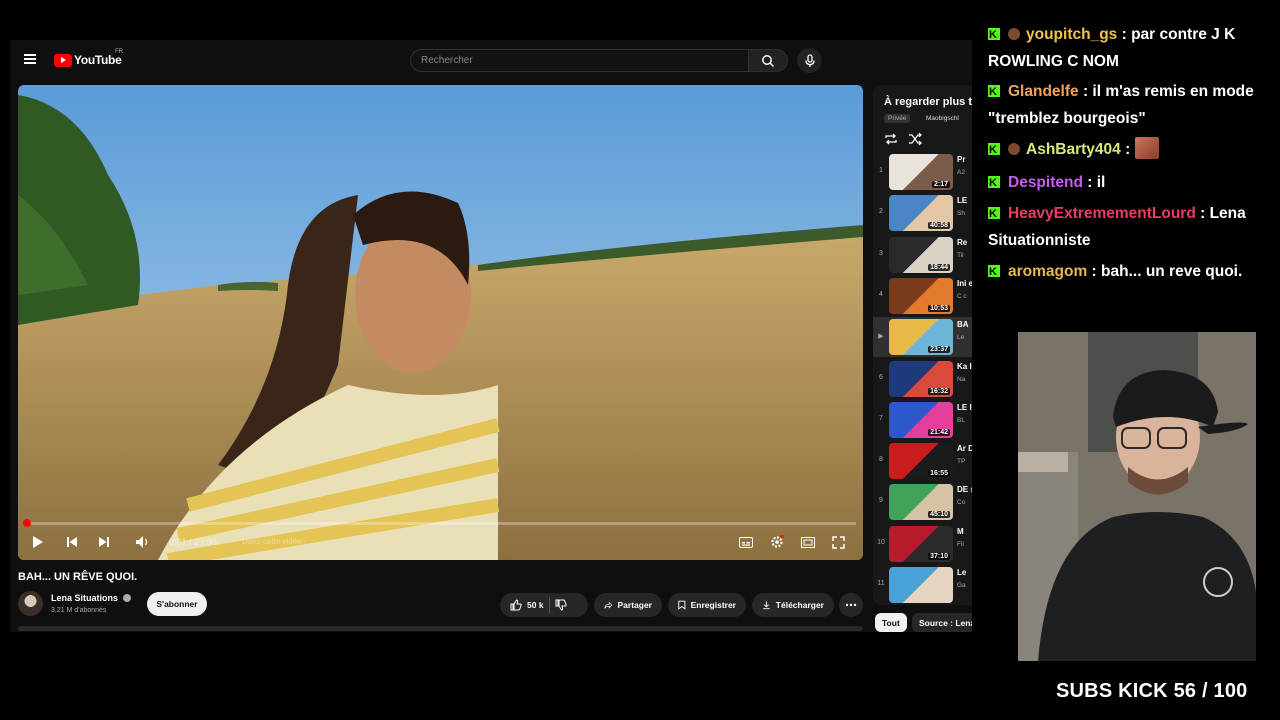  I want to click on playlist-item-title: Le, so click(961, 572).